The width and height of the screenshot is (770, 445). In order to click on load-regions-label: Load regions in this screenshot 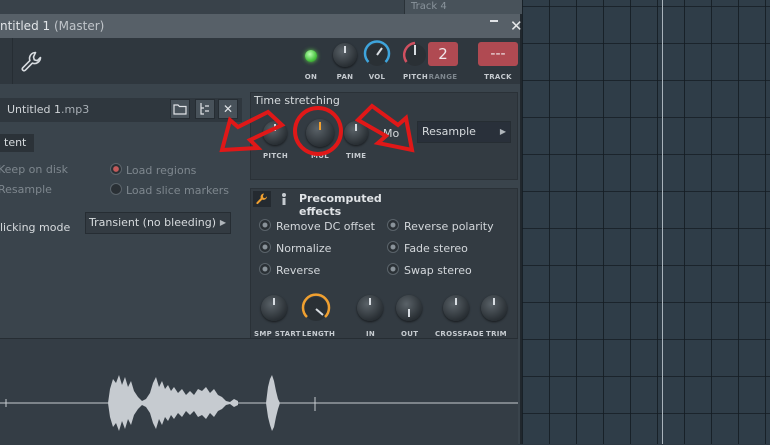, I will do `click(161, 170)`.